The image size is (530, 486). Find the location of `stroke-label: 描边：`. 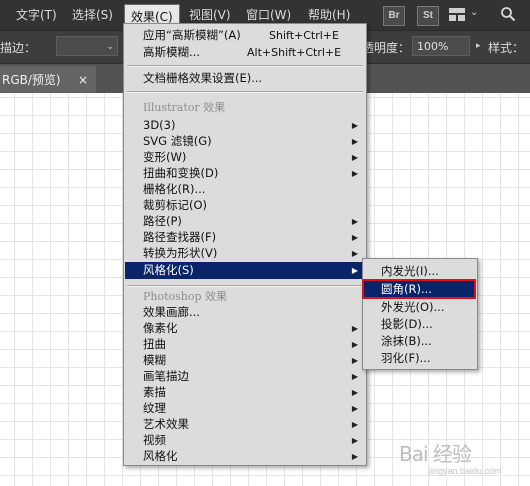

stroke-label: 描边： is located at coordinates (18, 48).